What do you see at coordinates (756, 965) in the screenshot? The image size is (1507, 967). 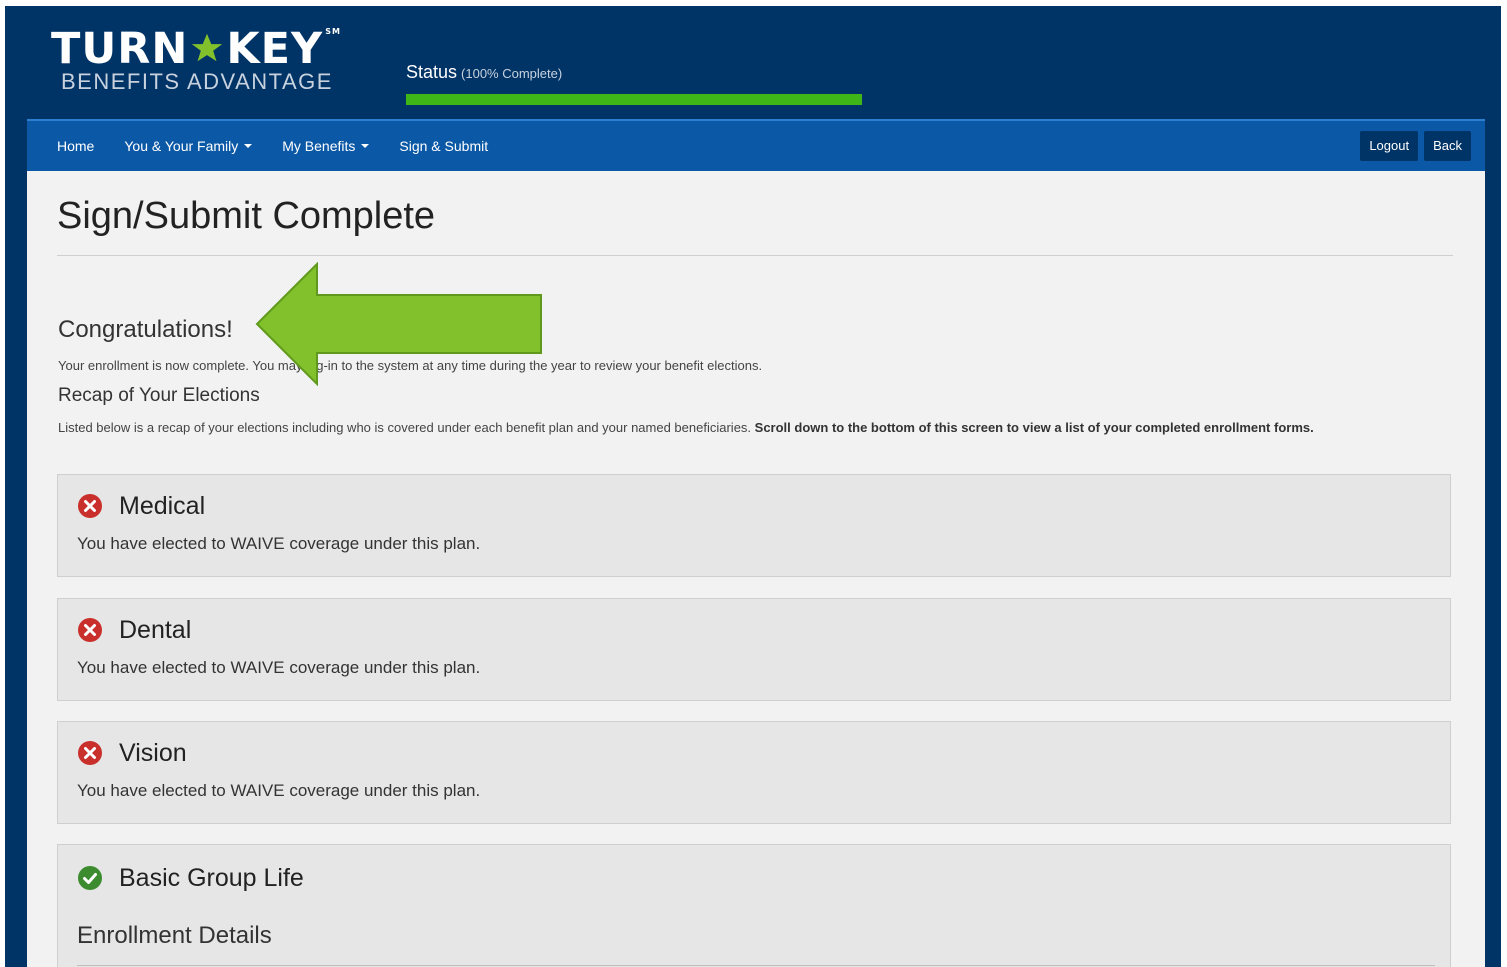 I see `details-divider` at bounding box center [756, 965].